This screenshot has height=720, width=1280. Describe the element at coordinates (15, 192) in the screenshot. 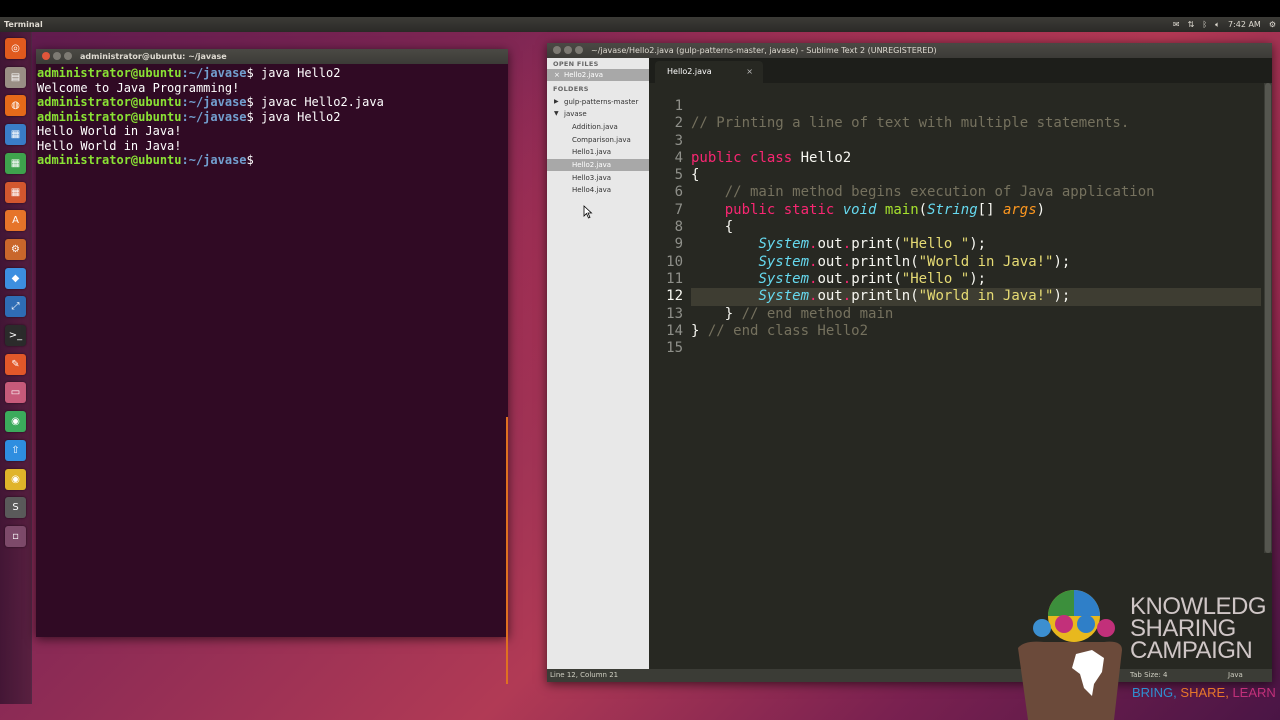

I see `libreoffice-impress-icon: ▦` at that location.